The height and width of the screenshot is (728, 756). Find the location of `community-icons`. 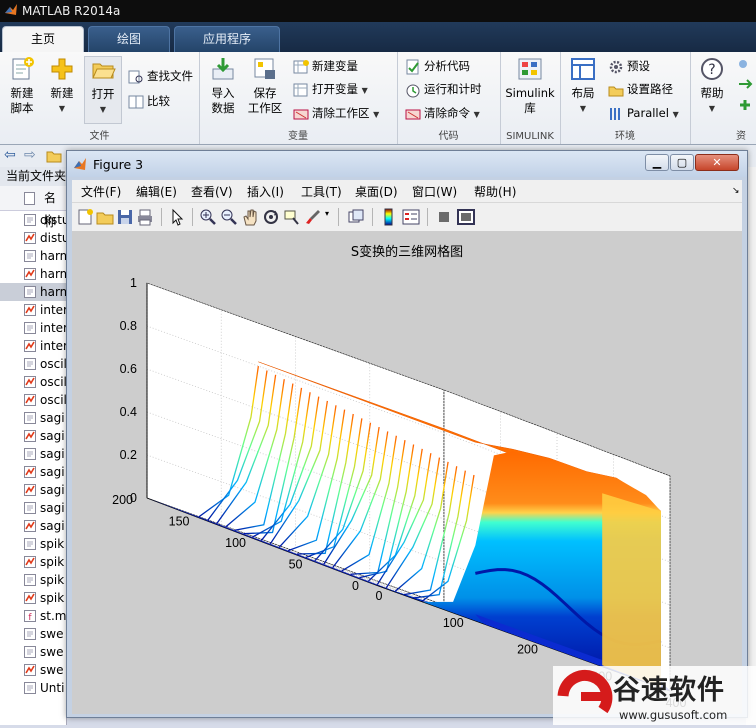

community-icons is located at coordinates (745, 88).